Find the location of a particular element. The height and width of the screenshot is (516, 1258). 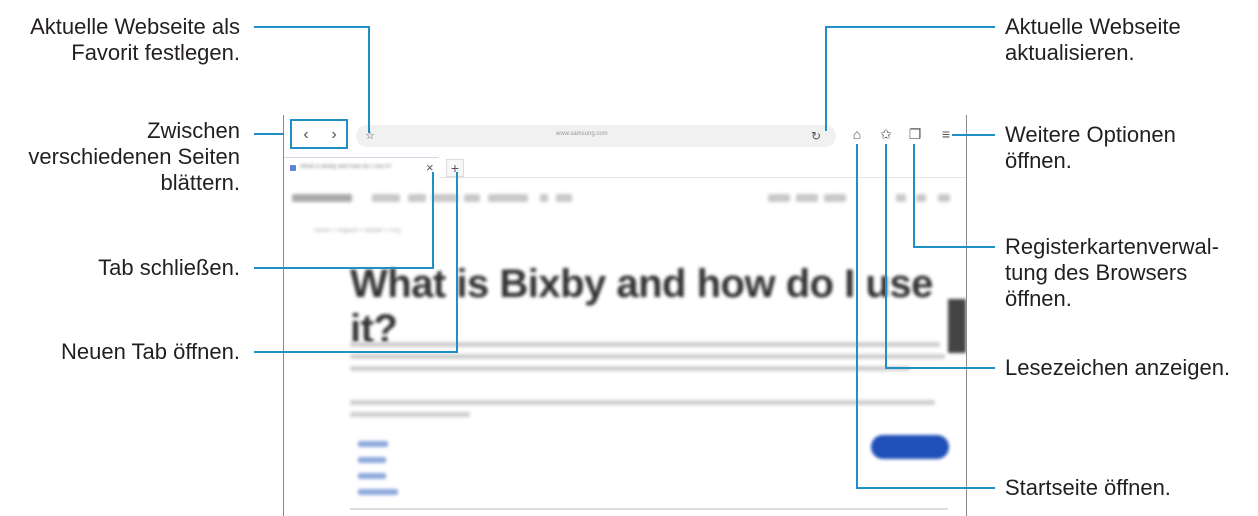

leader-tab-manager-v is located at coordinates (914, 196).